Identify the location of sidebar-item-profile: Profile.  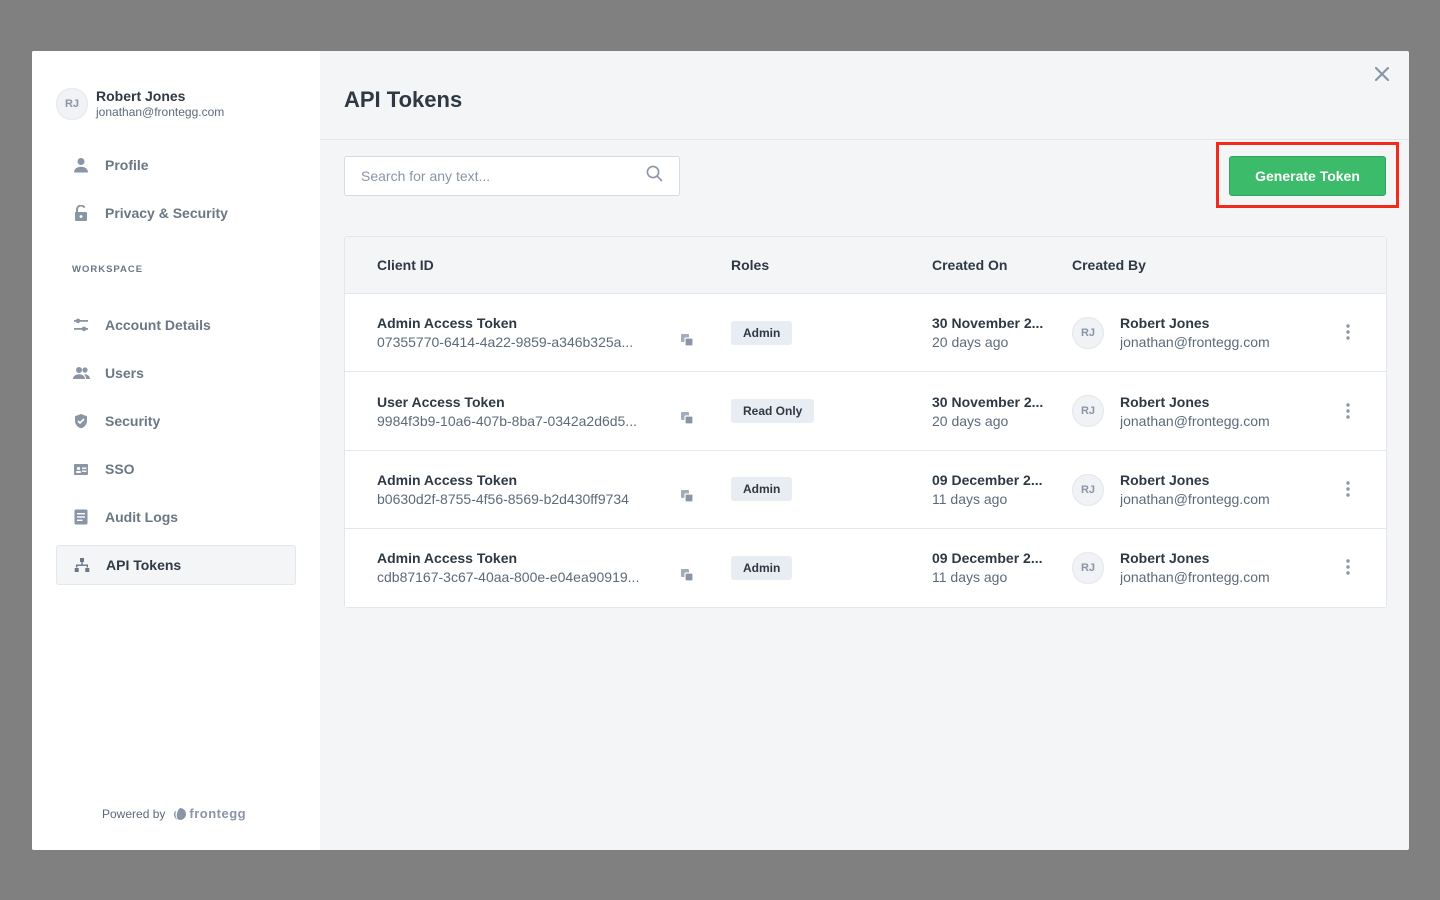
(176, 165).